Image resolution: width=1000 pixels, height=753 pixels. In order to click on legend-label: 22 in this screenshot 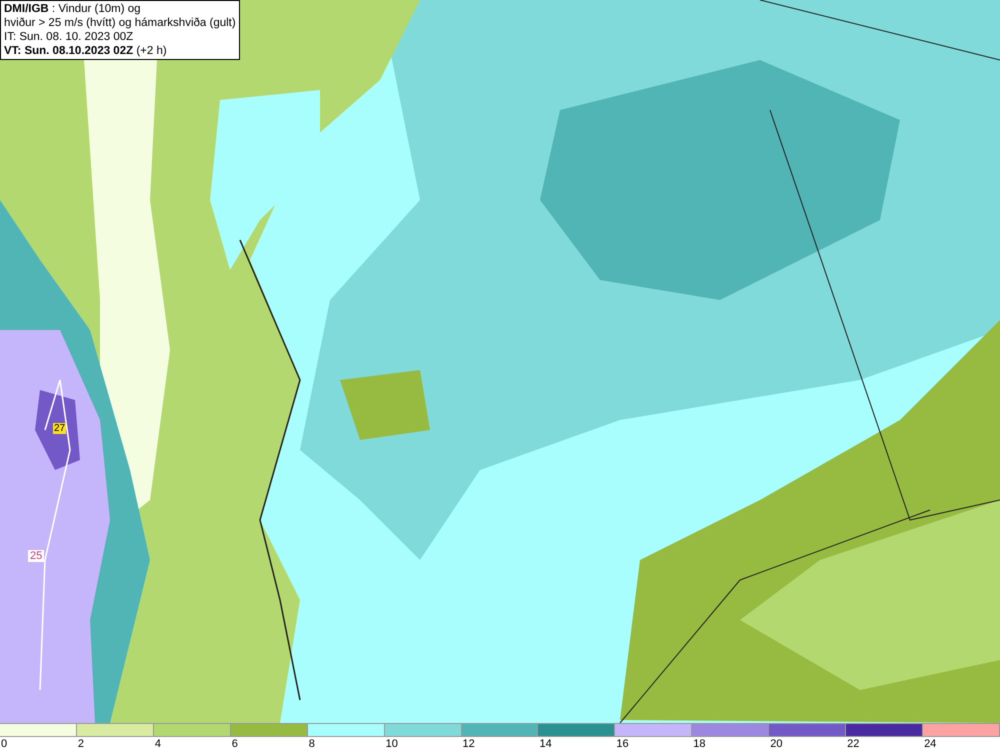, I will do `click(853, 744)`.